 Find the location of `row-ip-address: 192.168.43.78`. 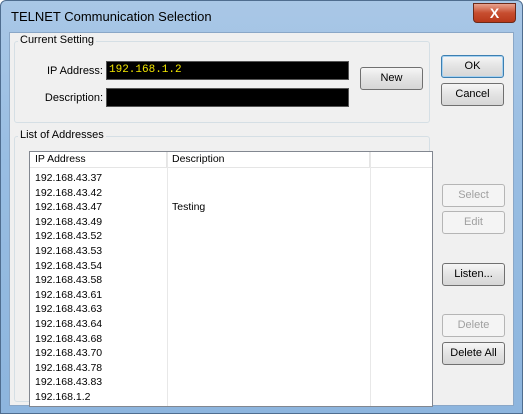

row-ip-address: 192.168.43.78 is located at coordinates (69, 367).